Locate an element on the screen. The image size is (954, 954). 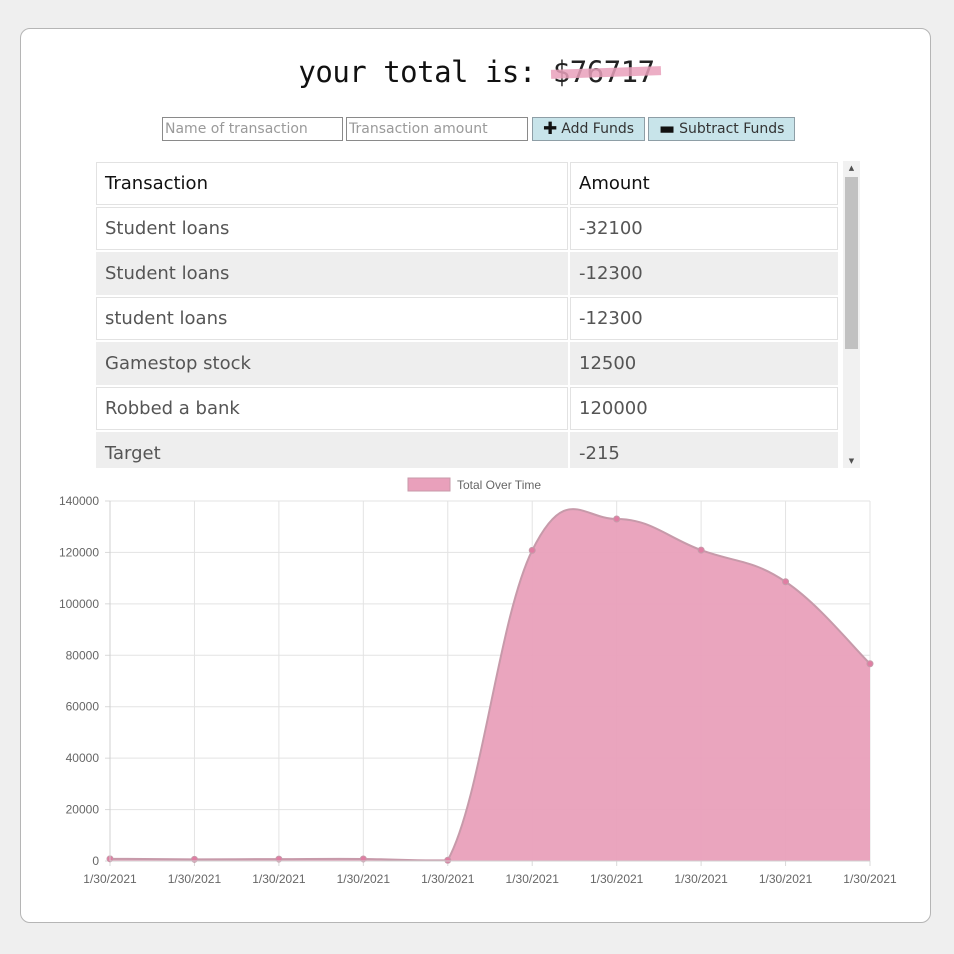
legend-label: Total Over Time is located at coordinates (499, 485).